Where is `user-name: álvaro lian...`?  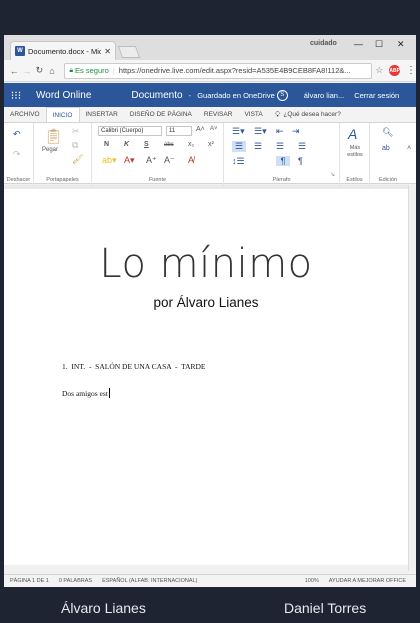 user-name: álvaro lian... is located at coordinates (324, 95).